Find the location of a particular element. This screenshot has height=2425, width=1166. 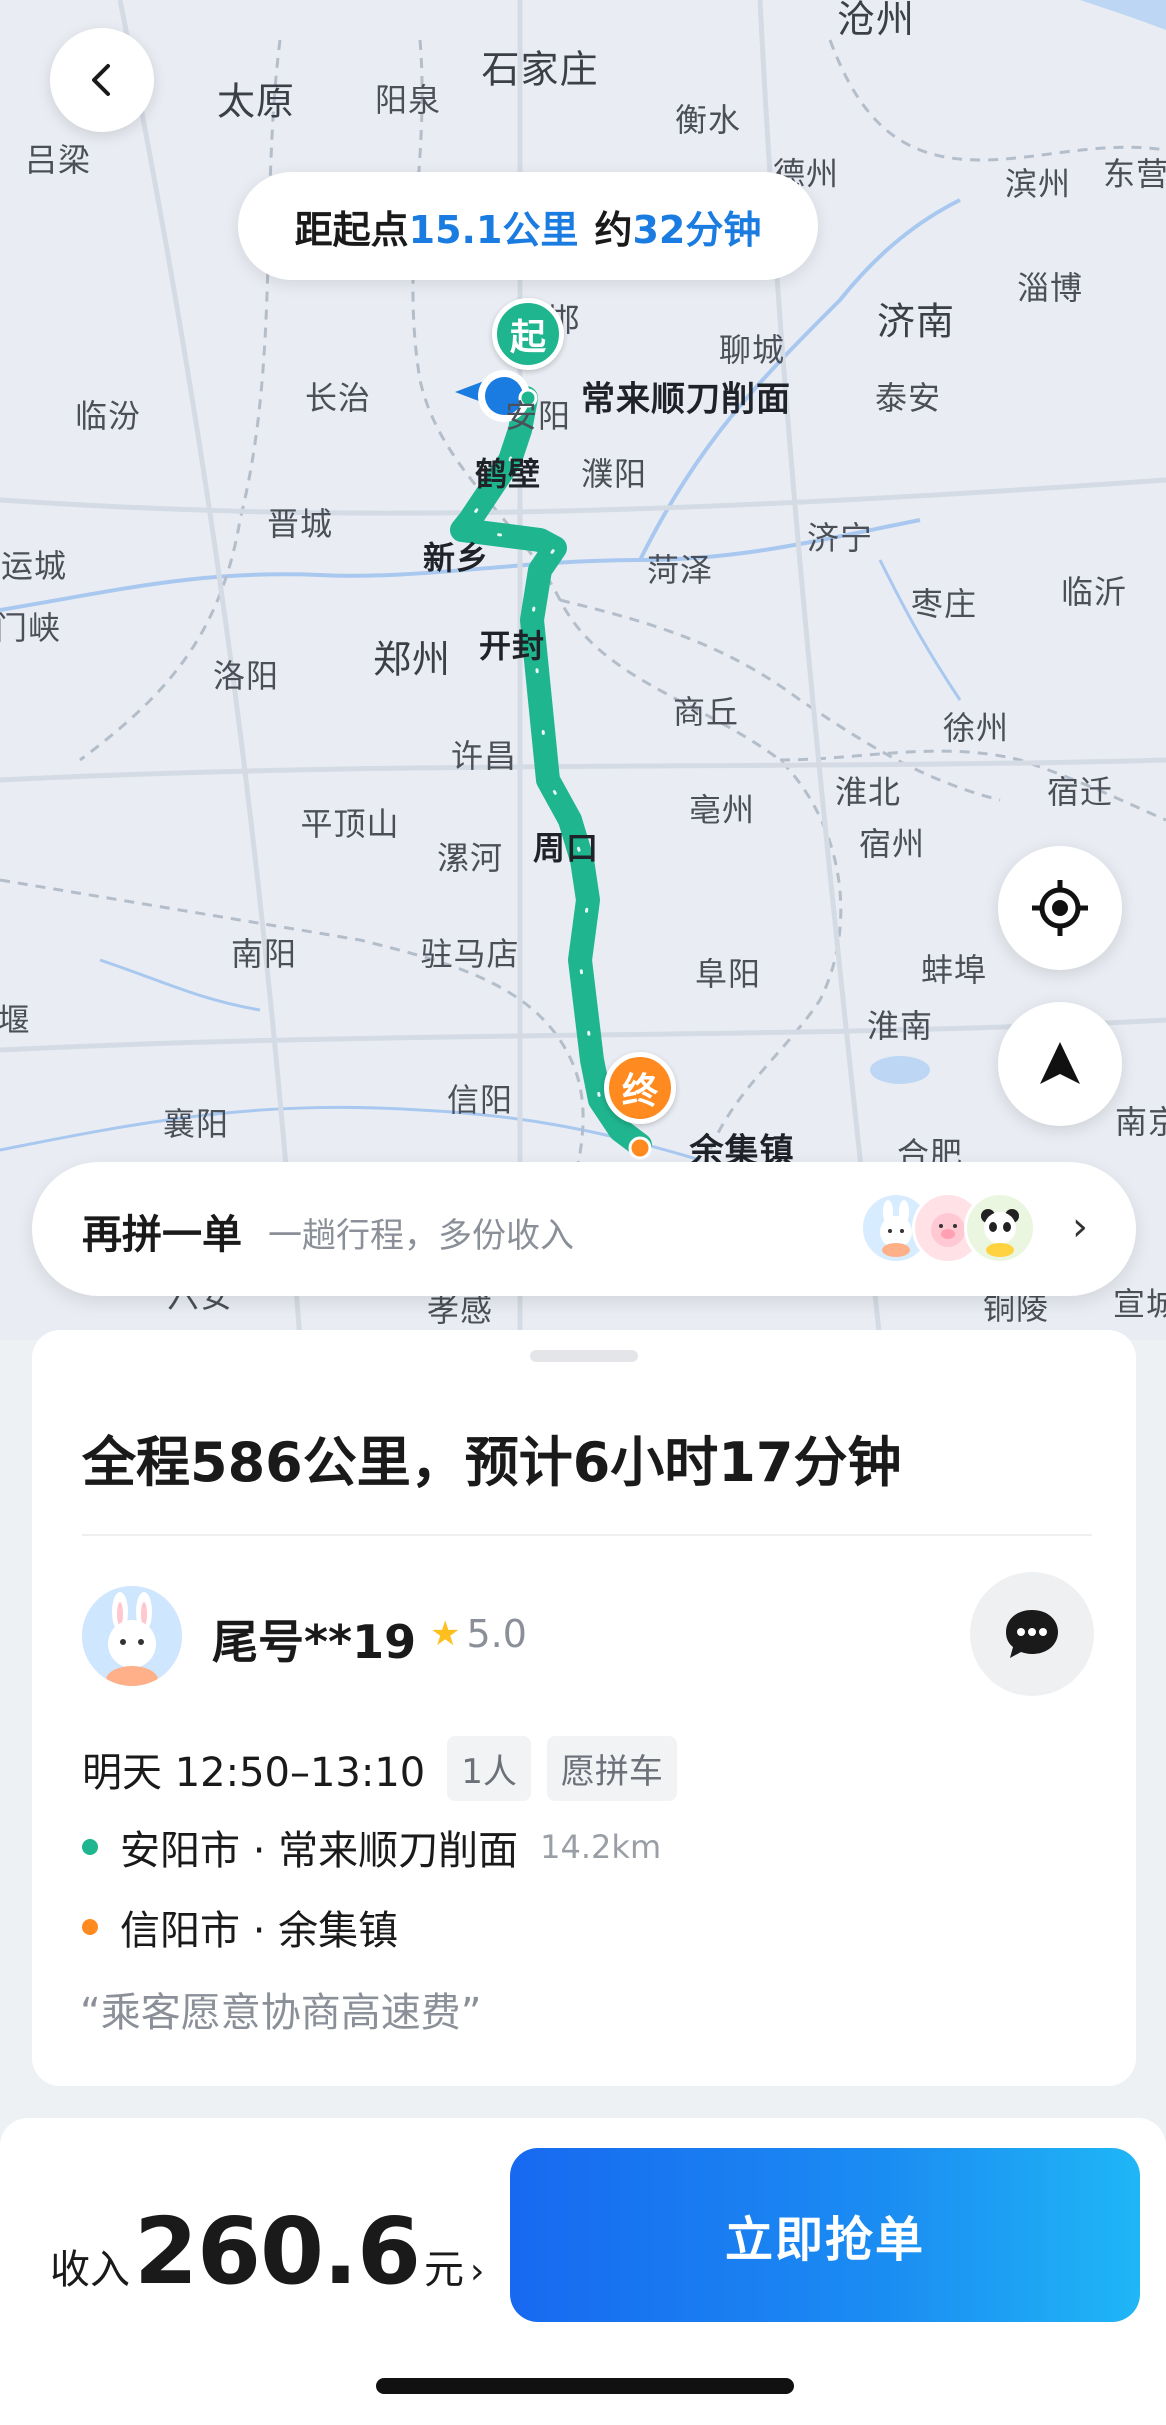

origin-row: 安阳市 · 常来顺刀削面 14.2km is located at coordinates (371, 1847).